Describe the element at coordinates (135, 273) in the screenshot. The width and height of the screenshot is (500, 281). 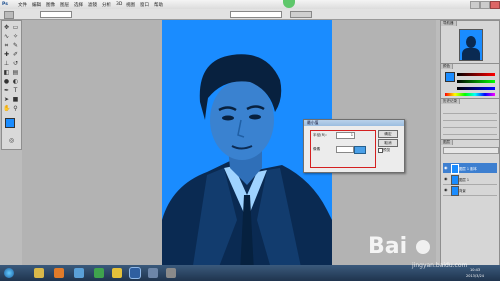
I see `photoshop-task-icon` at that location.